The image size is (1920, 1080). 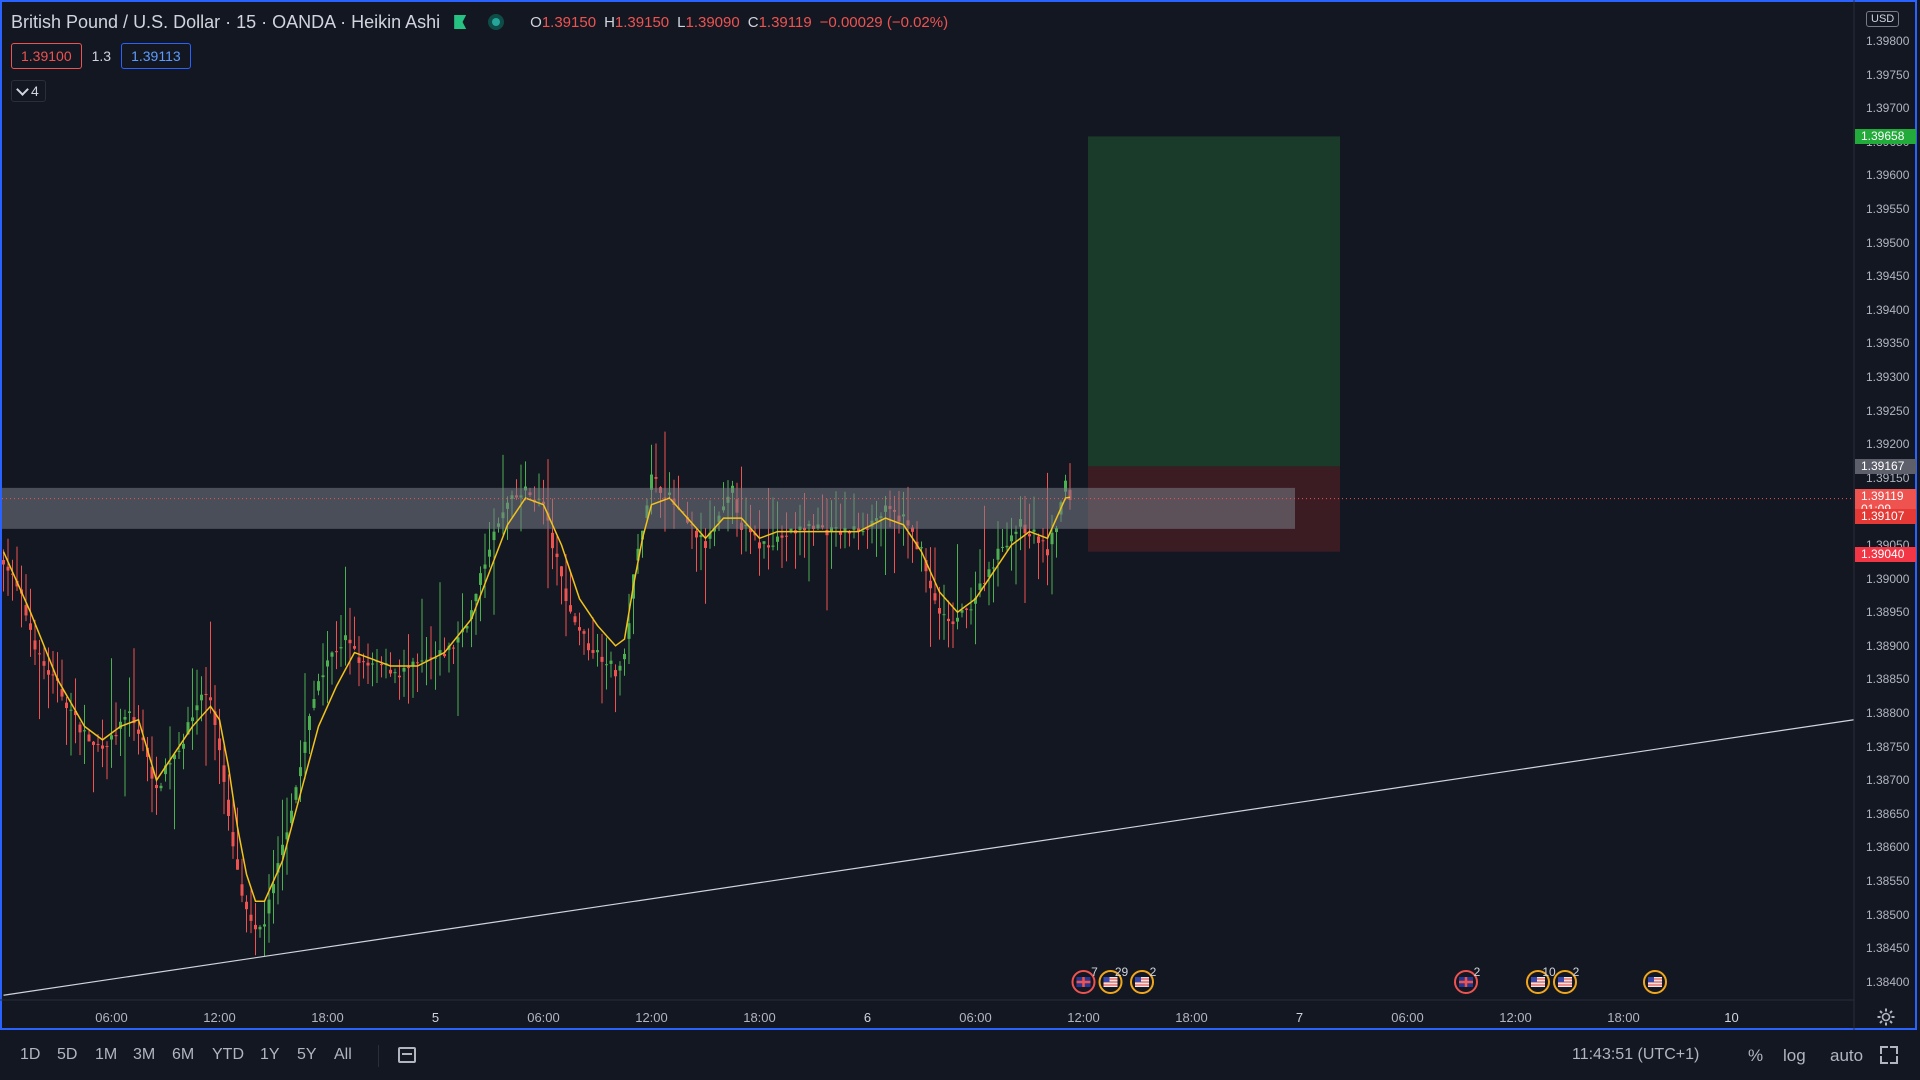 What do you see at coordinates (307, 1055) in the screenshot?
I see `range-5y-button: 5Y` at bounding box center [307, 1055].